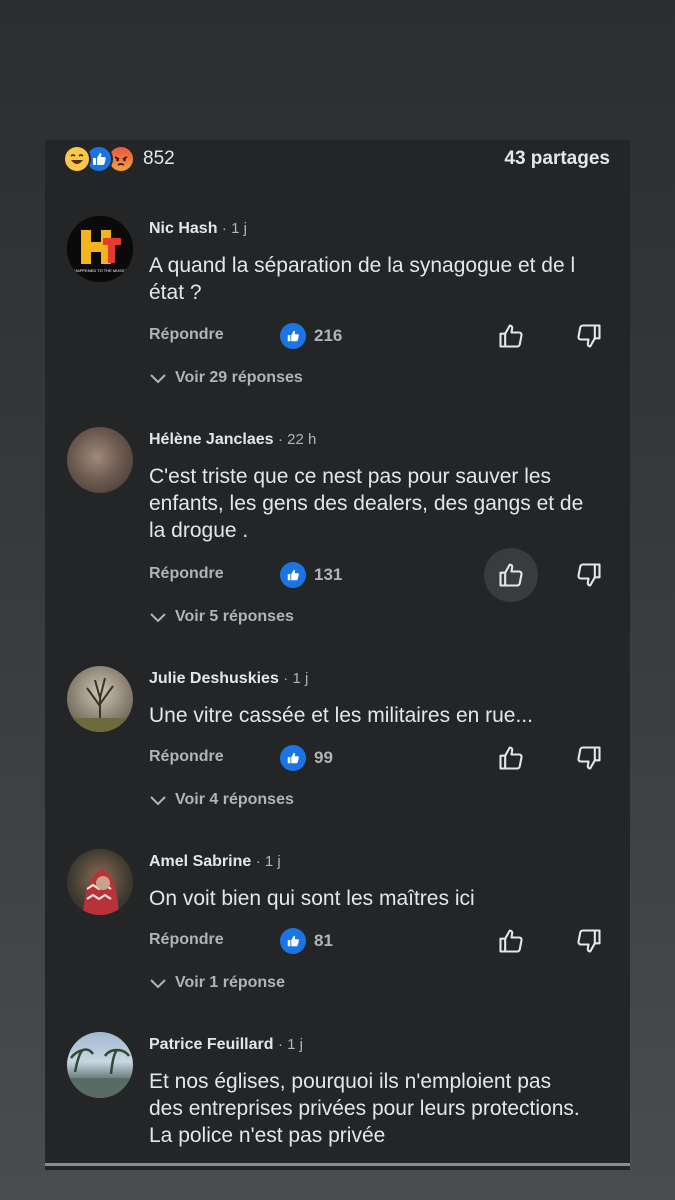 This screenshot has height=1200, width=675. I want to click on author-name: Julie Deshuskies, so click(214, 678).